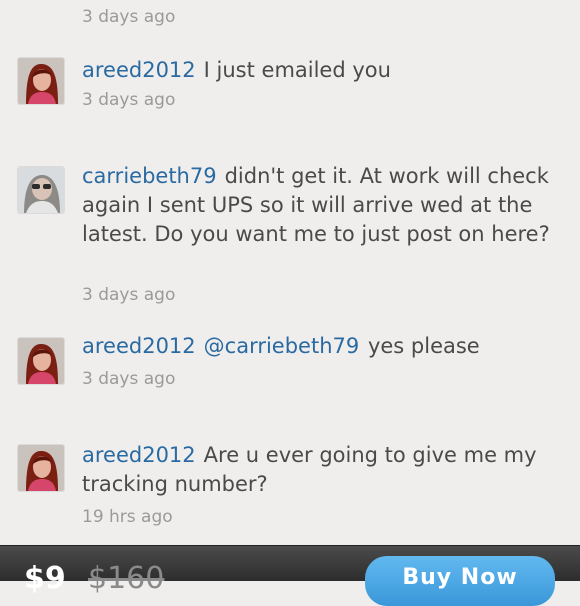  I want to click on listing-price: $9, so click(45, 578).